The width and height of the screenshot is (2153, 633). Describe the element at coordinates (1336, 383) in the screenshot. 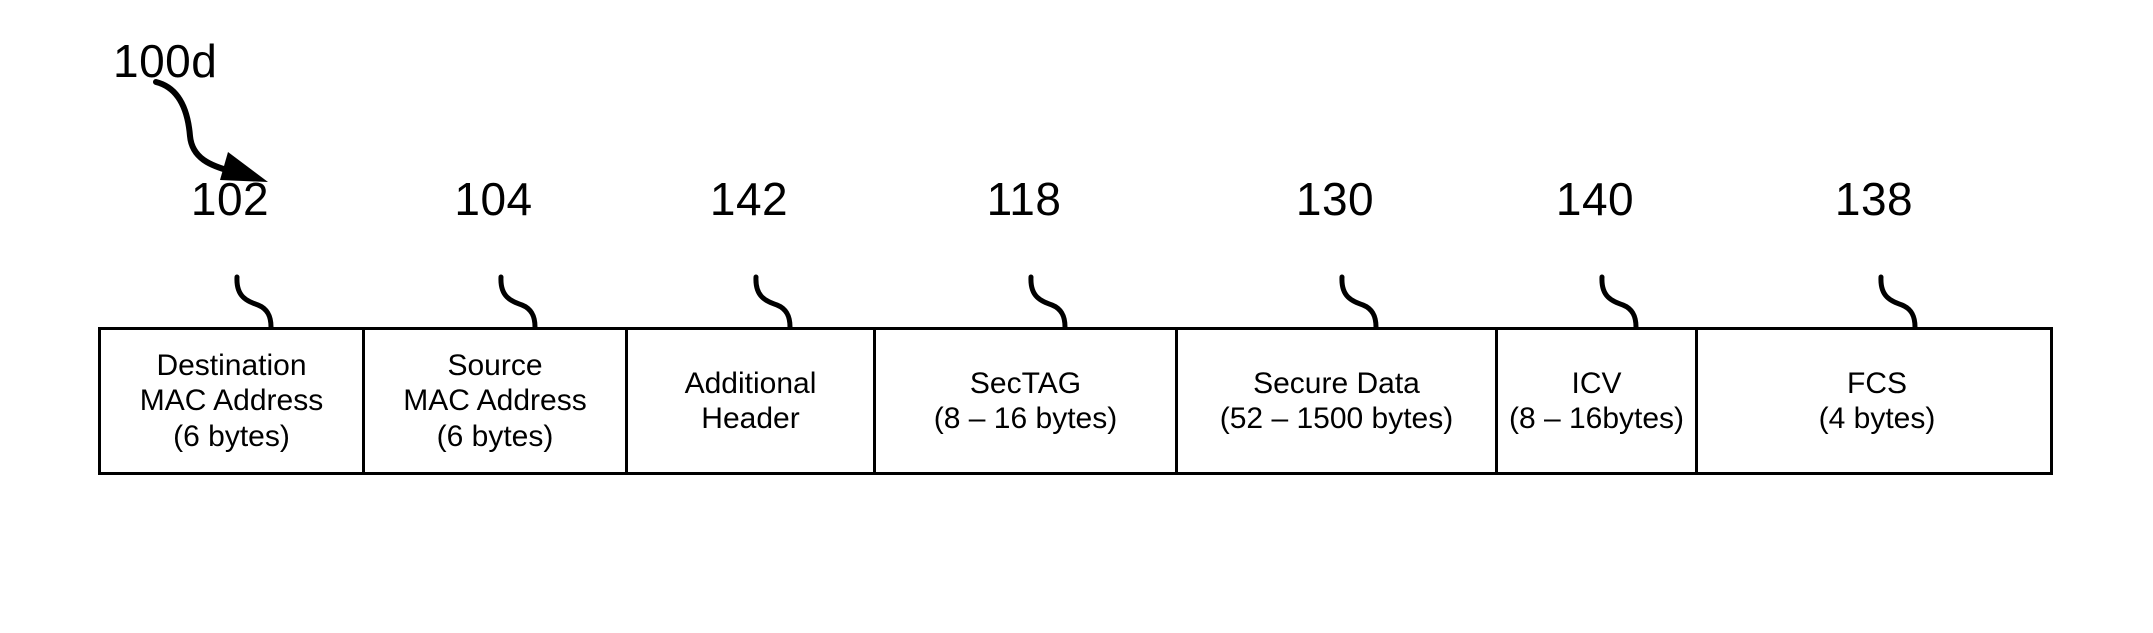

I see `packet-field-label: Secure Data` at that location.